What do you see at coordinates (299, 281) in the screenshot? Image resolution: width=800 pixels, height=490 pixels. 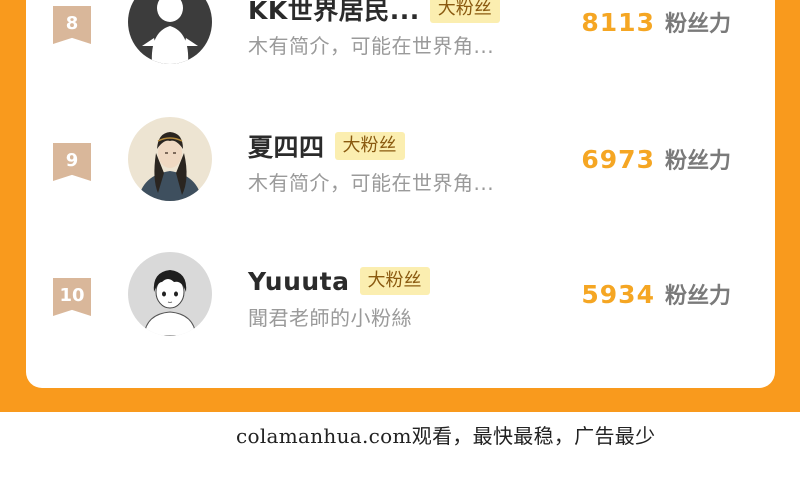 I see `user-name: Yuuuta` at bounding box center [299, 281].